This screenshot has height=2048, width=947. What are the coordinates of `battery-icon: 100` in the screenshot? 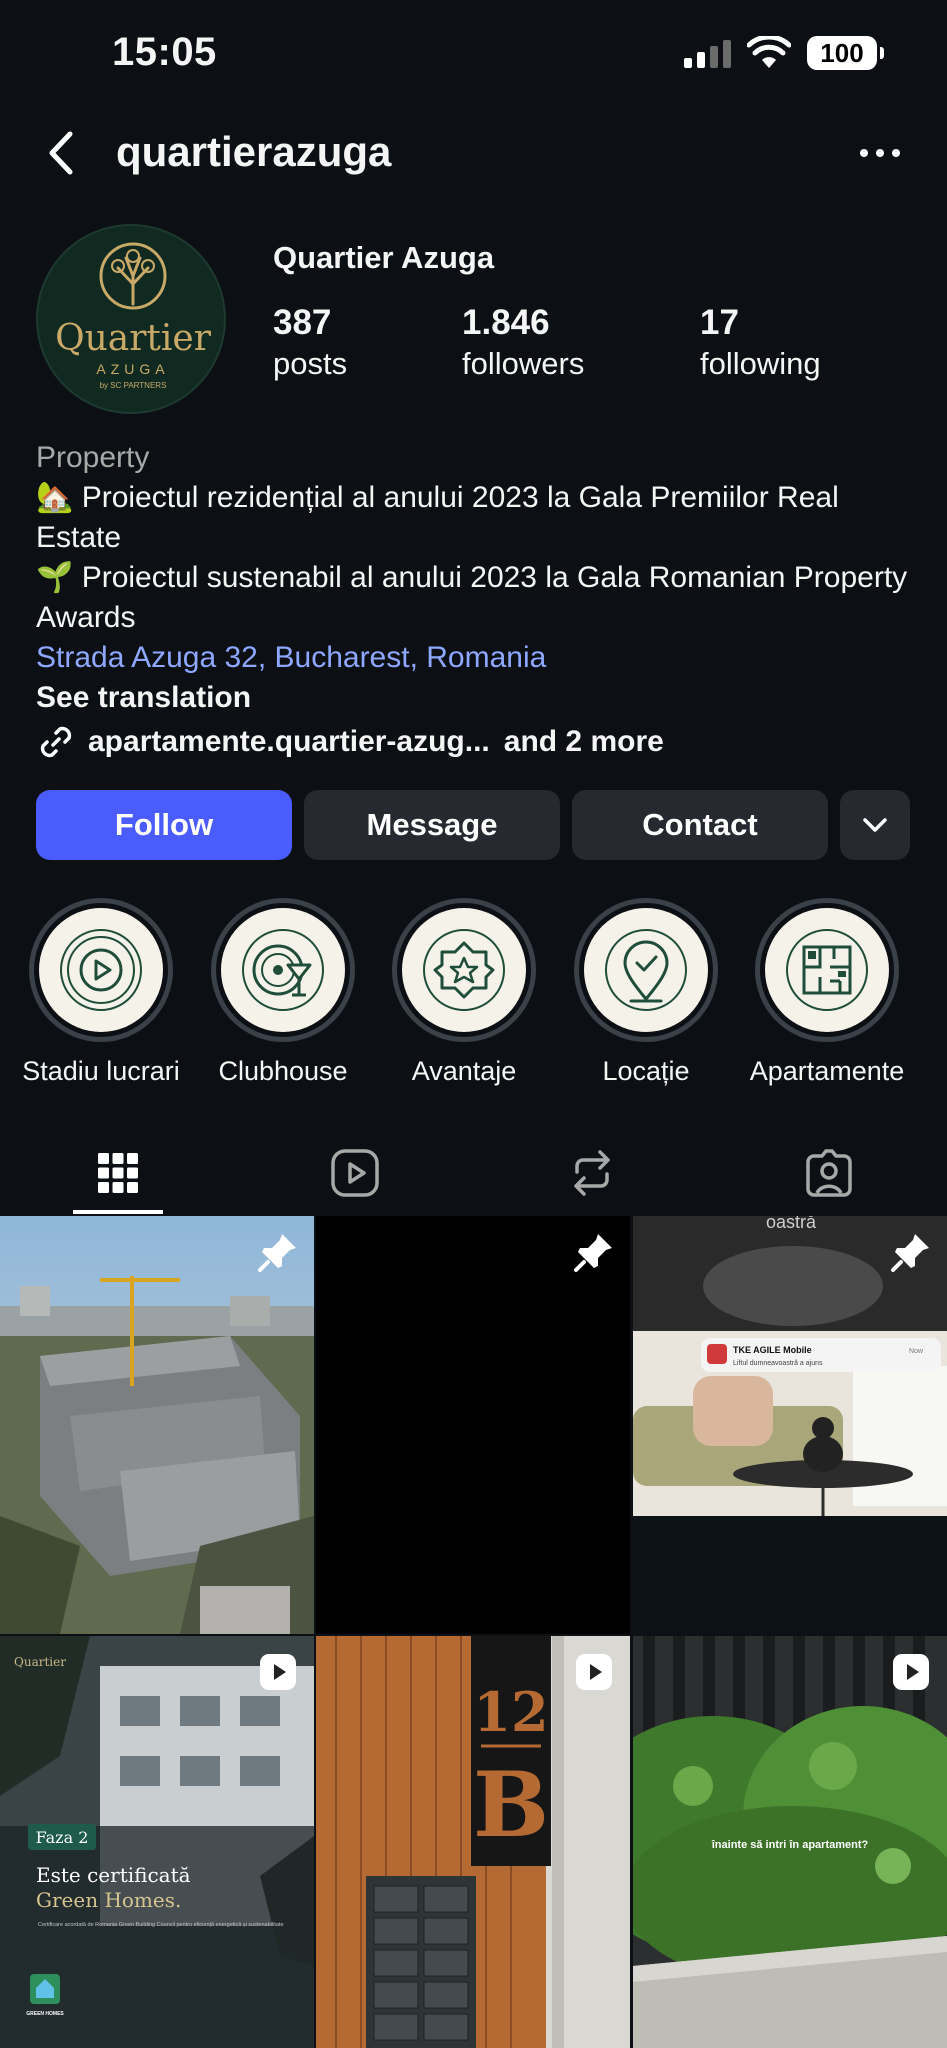 It's located at (845, 53).